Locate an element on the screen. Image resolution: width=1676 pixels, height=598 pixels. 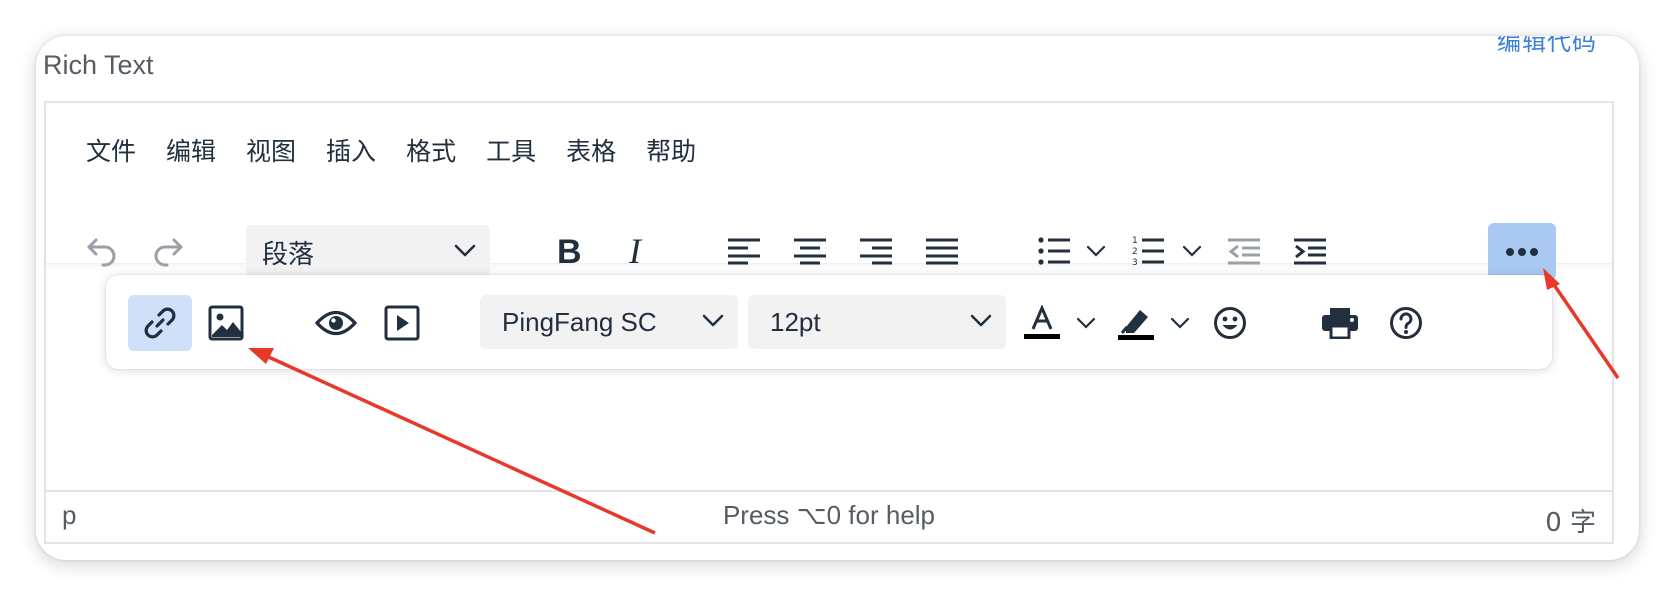
indent-button is located at coordinates (1310, 251).